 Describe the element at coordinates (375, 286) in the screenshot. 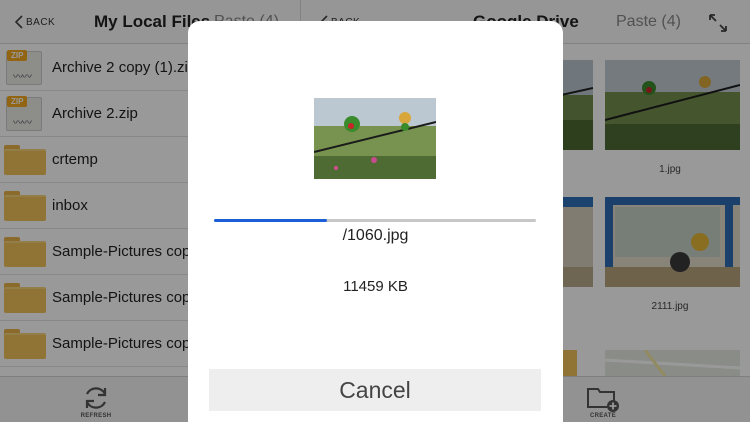

I see `transfer-size: 11459 KB` at that location.